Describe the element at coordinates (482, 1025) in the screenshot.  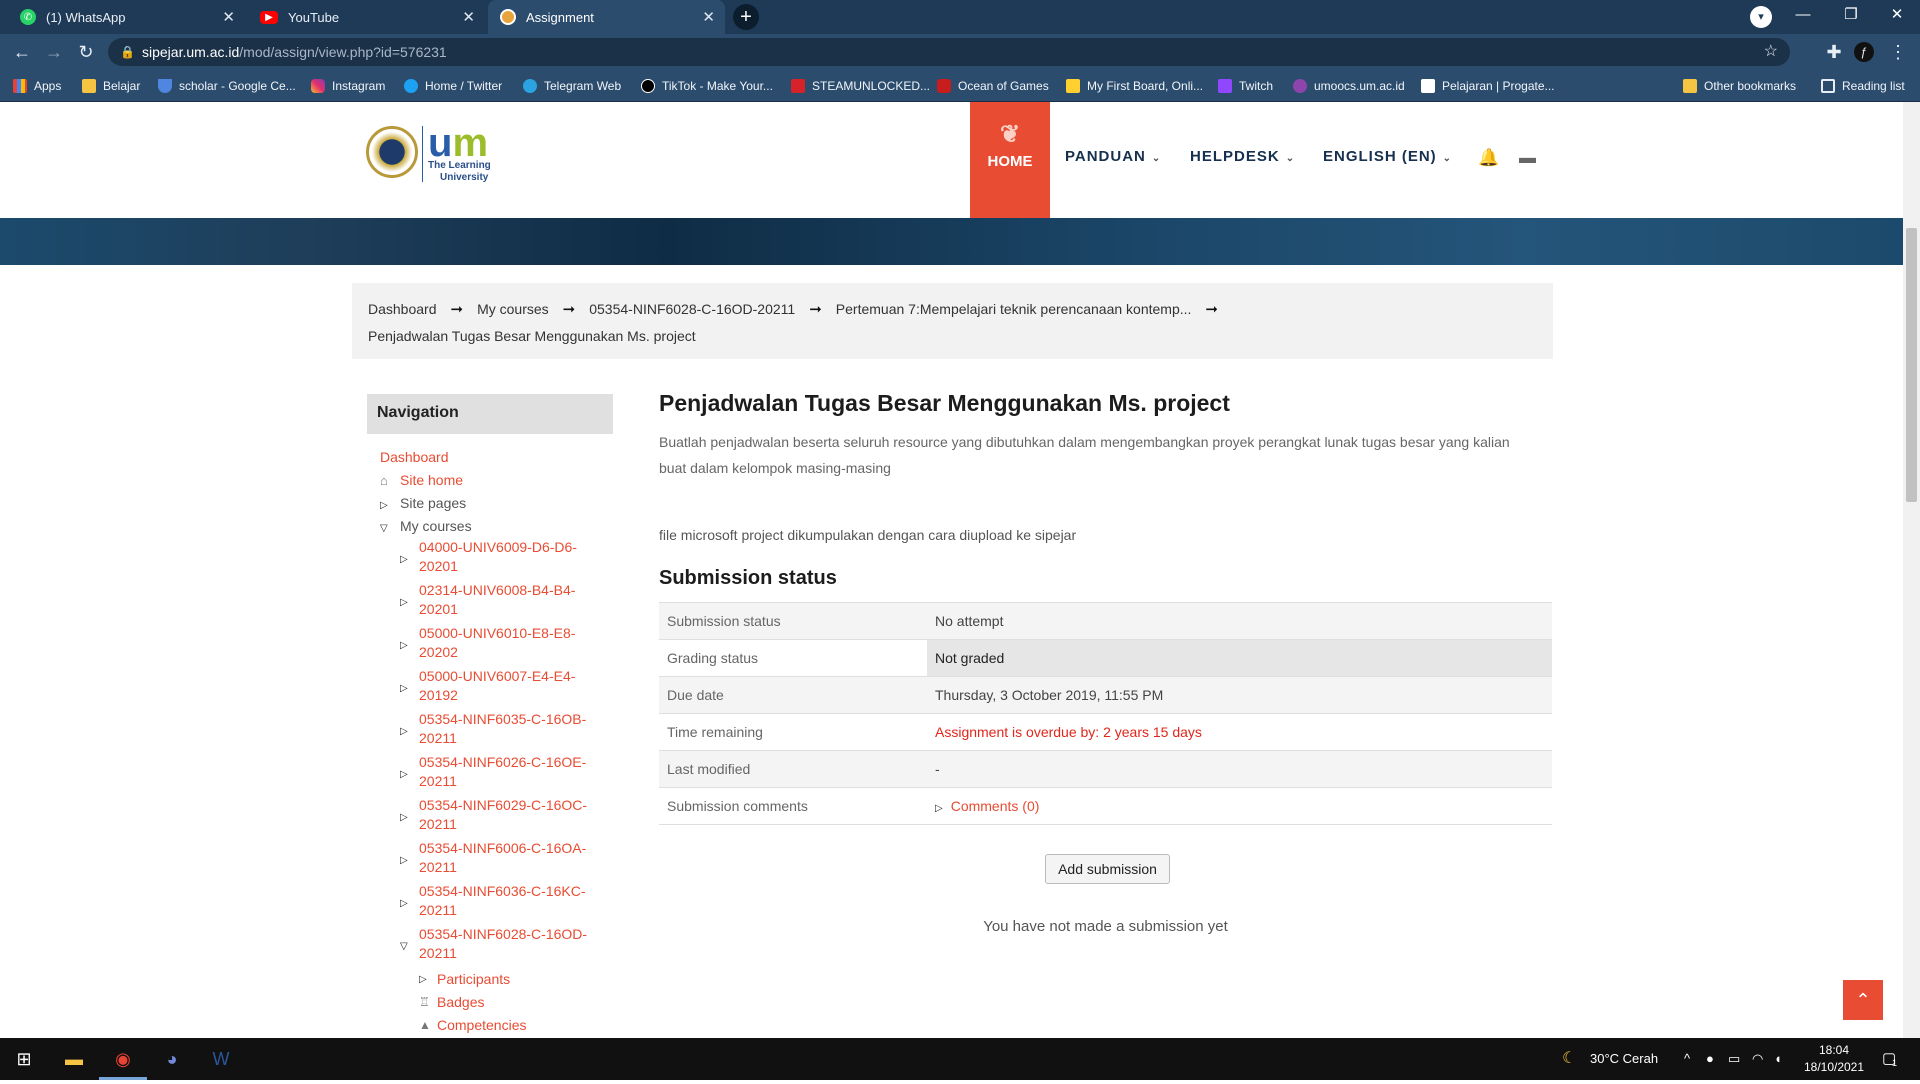
I see `nav-competencies-link: Competencies` at that location.